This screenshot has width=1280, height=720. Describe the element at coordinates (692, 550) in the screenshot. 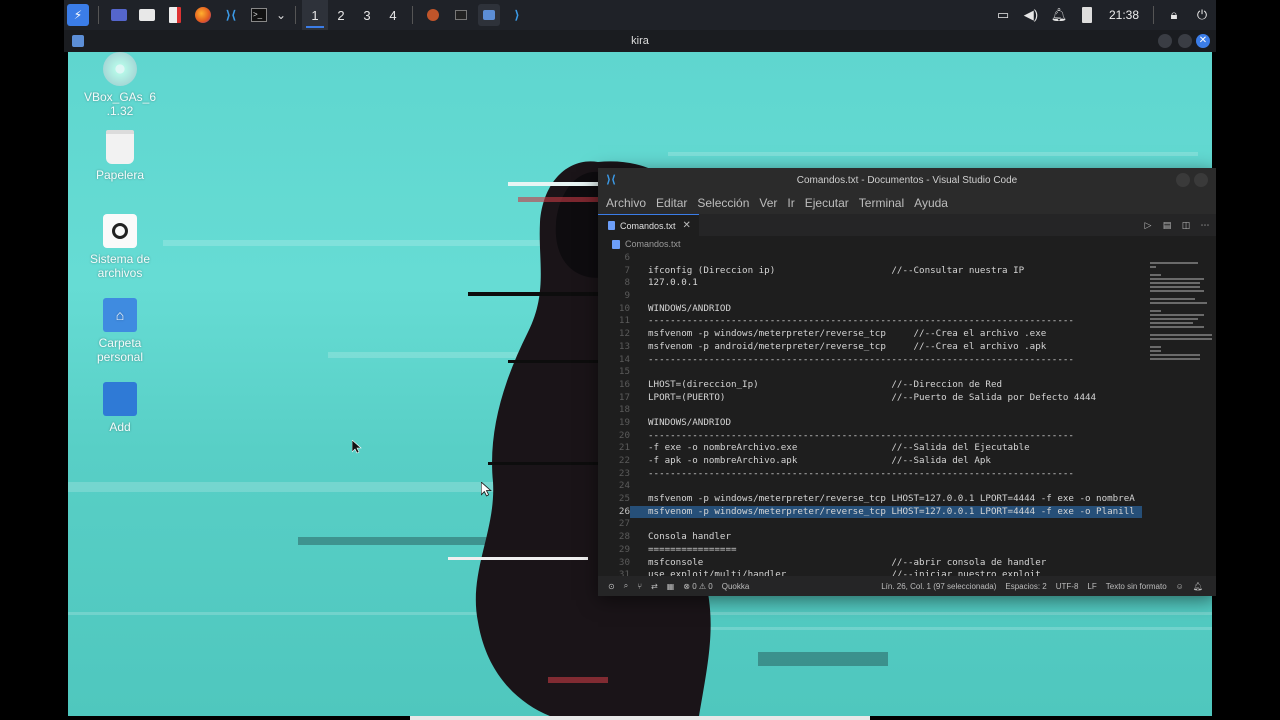

I see `code-text: ================` at that location.